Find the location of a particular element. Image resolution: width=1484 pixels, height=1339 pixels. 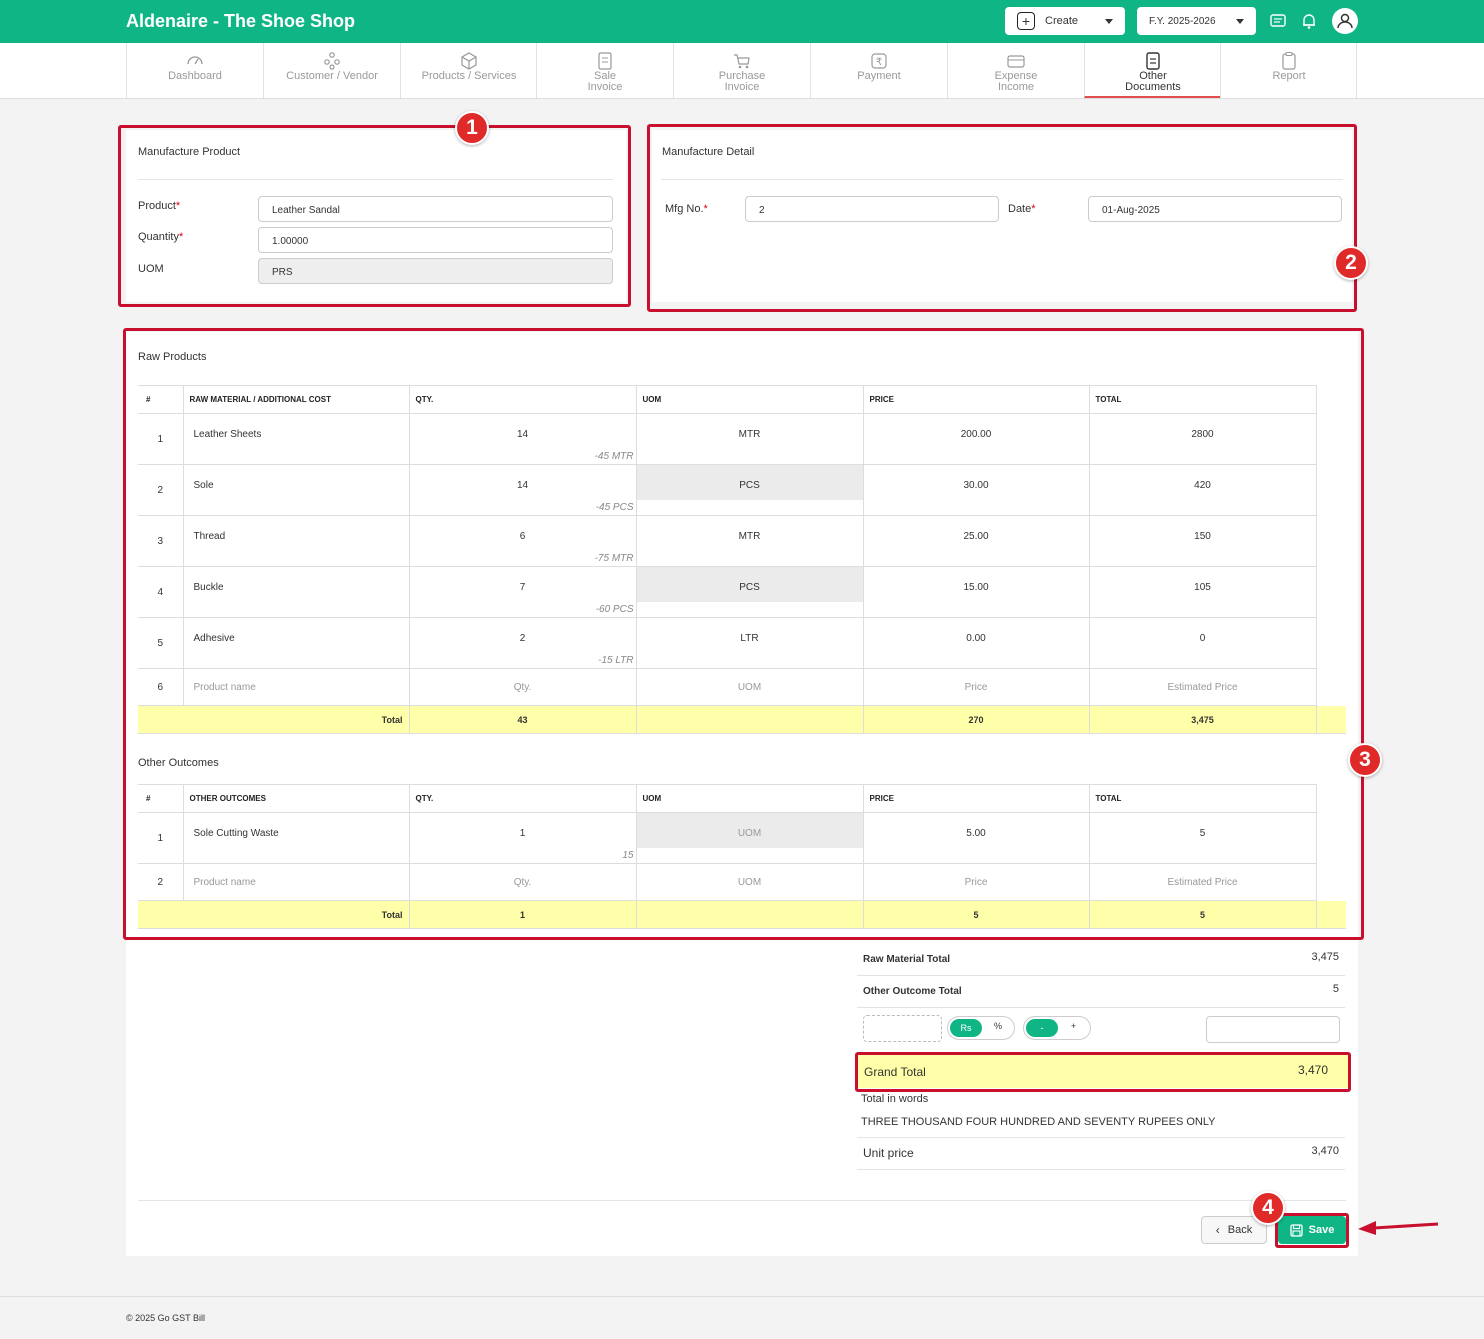

fiscal-year-select: F.Y. 2025-2026 is located at coordinates (1196, 21).